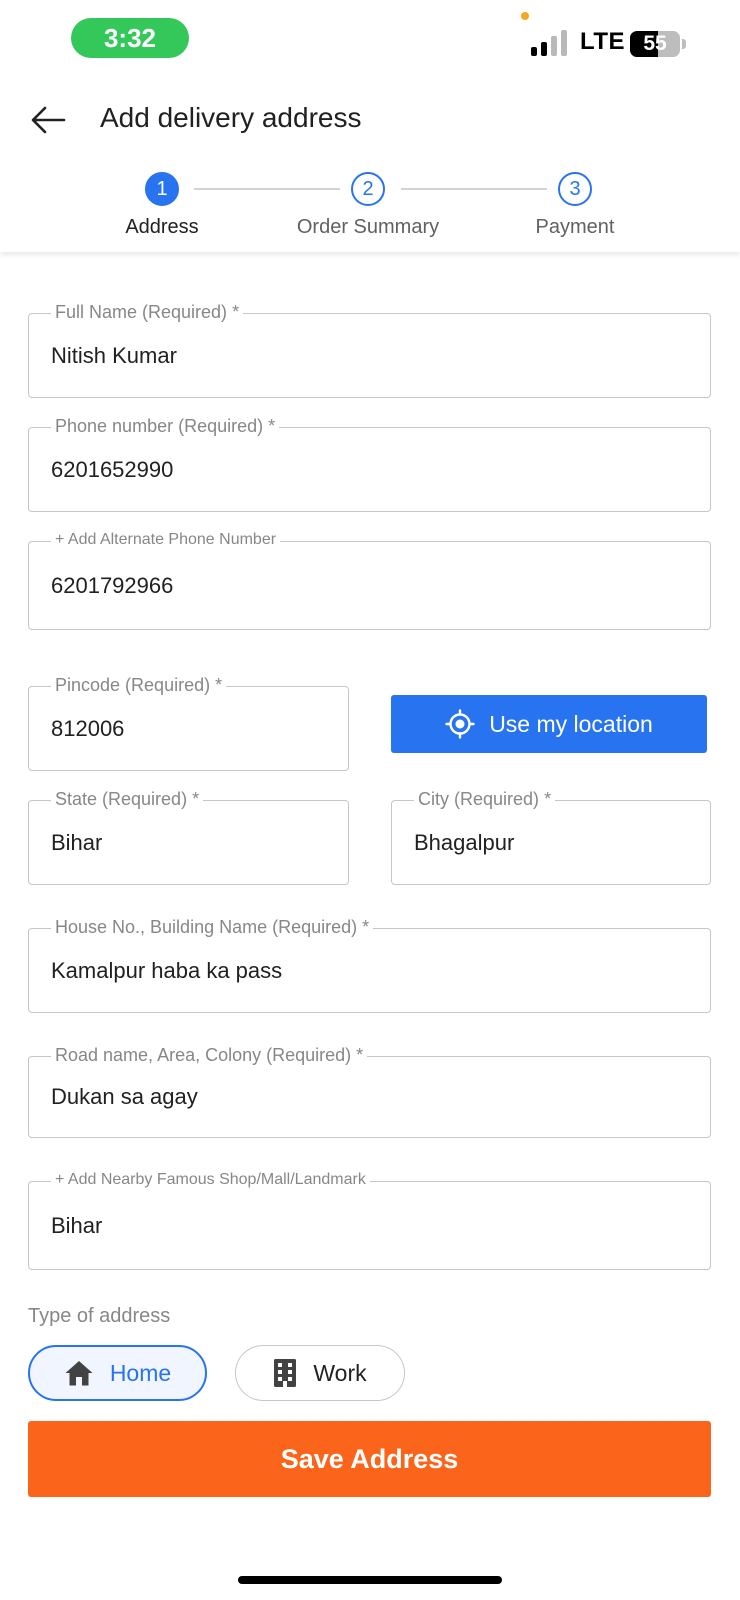  I want to click on city-field: City (Required) * Bhagalpur, so click(551, 836).